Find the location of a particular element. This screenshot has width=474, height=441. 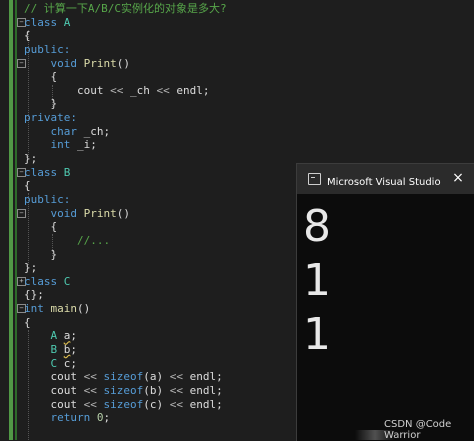

code-line: cout << sizeof(c) << endl; is located at coordinates (125, 405).